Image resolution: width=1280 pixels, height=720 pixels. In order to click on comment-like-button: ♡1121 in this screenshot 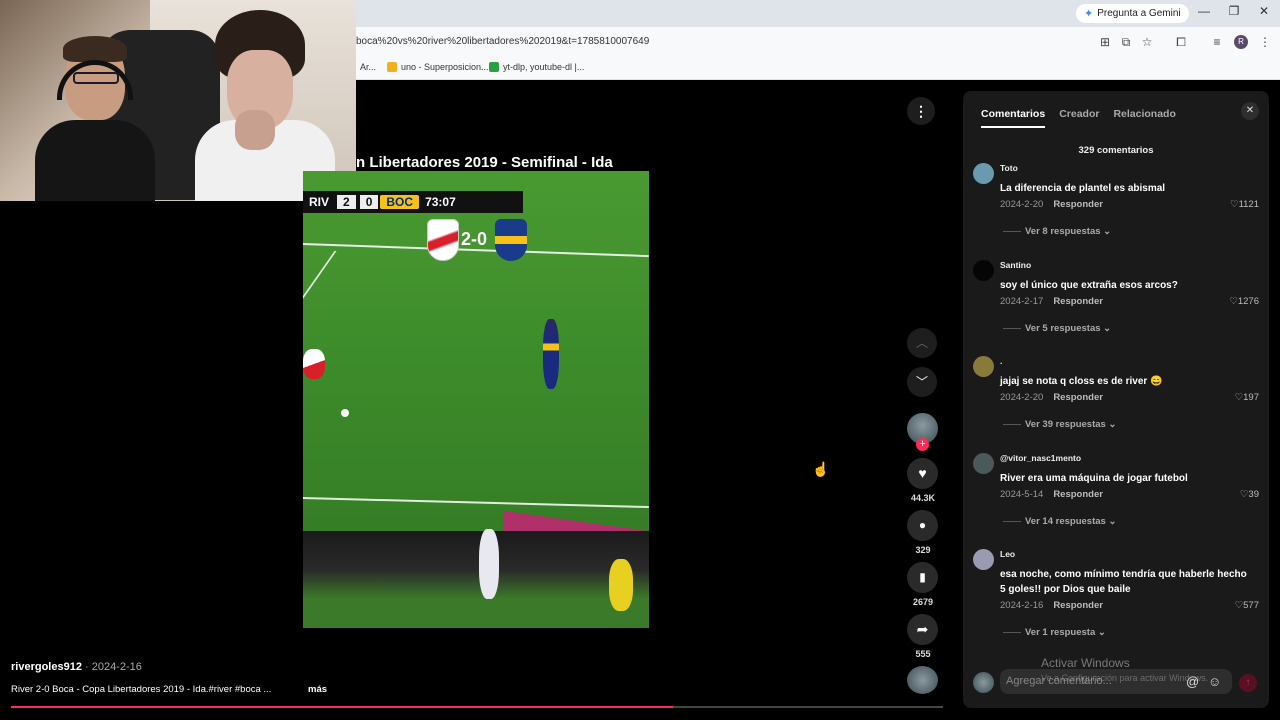, I will do `click(1244, 204)`.